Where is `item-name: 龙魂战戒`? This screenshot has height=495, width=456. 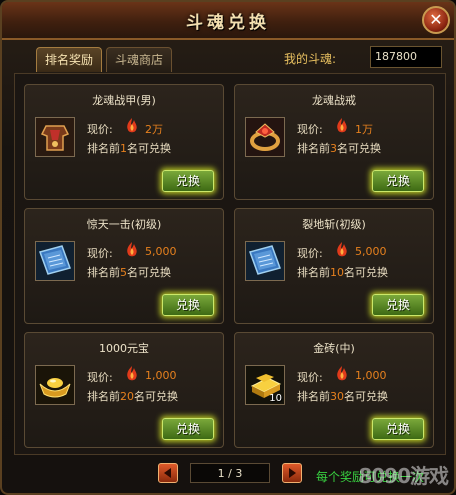
item-name: 龙魂战戒 is located at coordinates (334, 100).